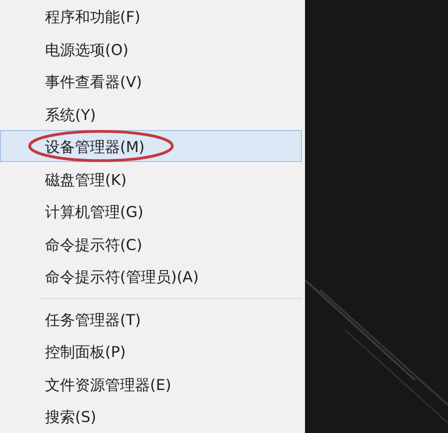 The image size is (448, 433). What do you see at coordinates (151, 16) in the screenshot?
I see `menu-item: 程序和功能(F)` at bounding box center [151, 16].